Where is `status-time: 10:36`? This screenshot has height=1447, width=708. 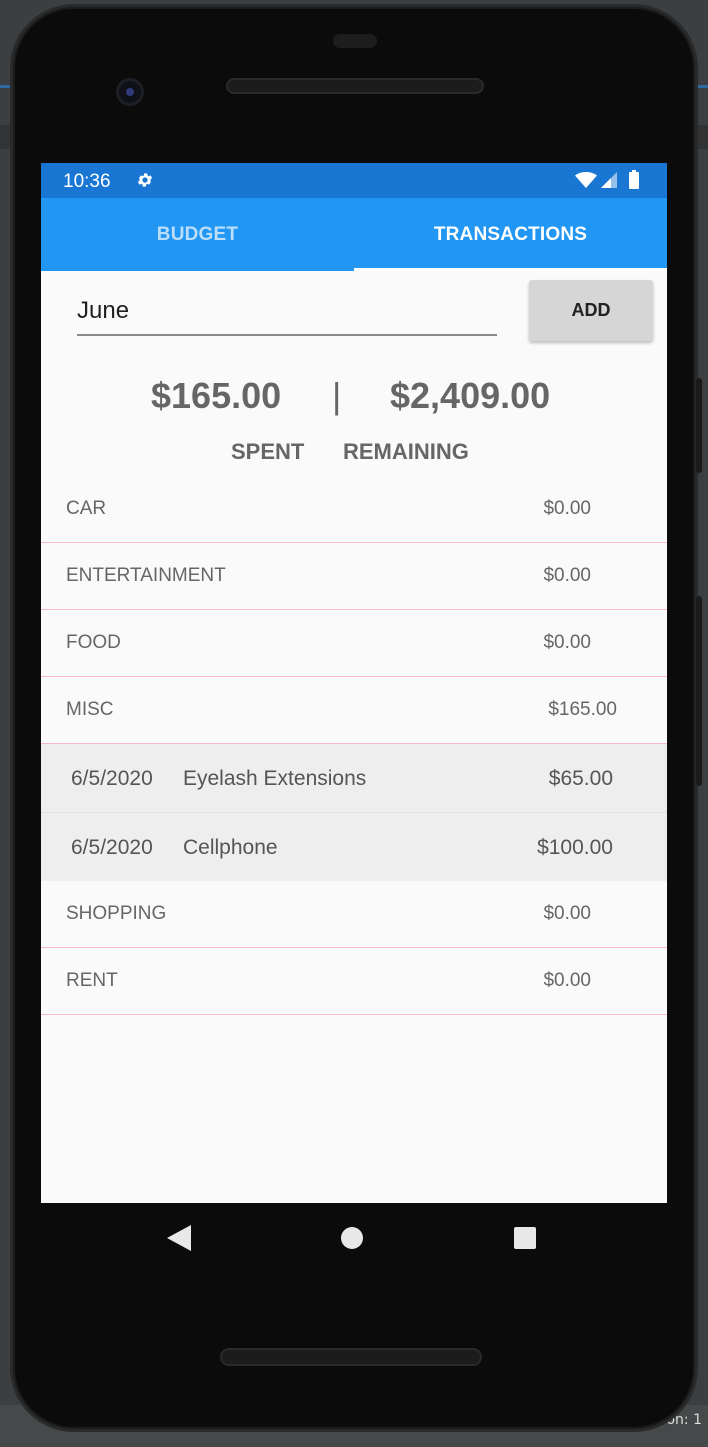
status-time: 10:36 is located at coordinates (87, 181).